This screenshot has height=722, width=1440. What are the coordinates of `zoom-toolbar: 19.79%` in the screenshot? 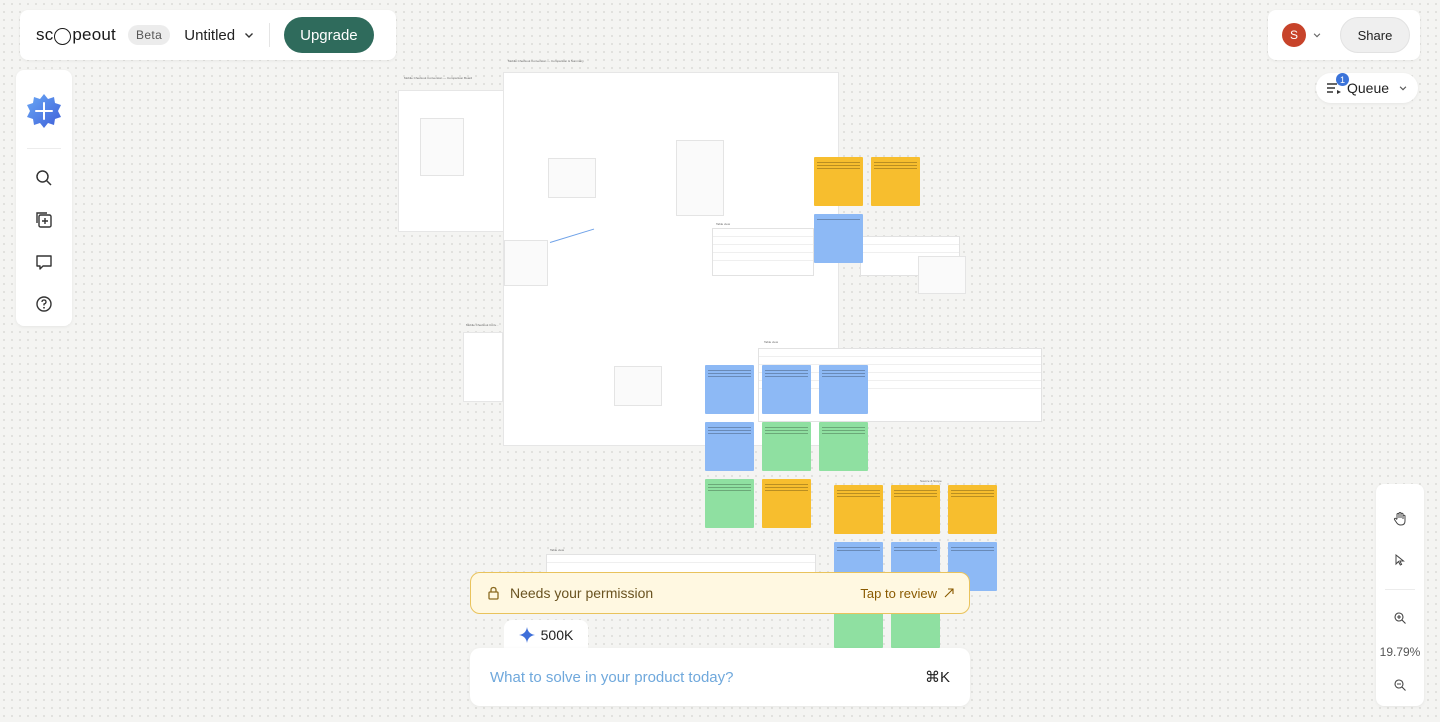 It's located at (1400, 595).